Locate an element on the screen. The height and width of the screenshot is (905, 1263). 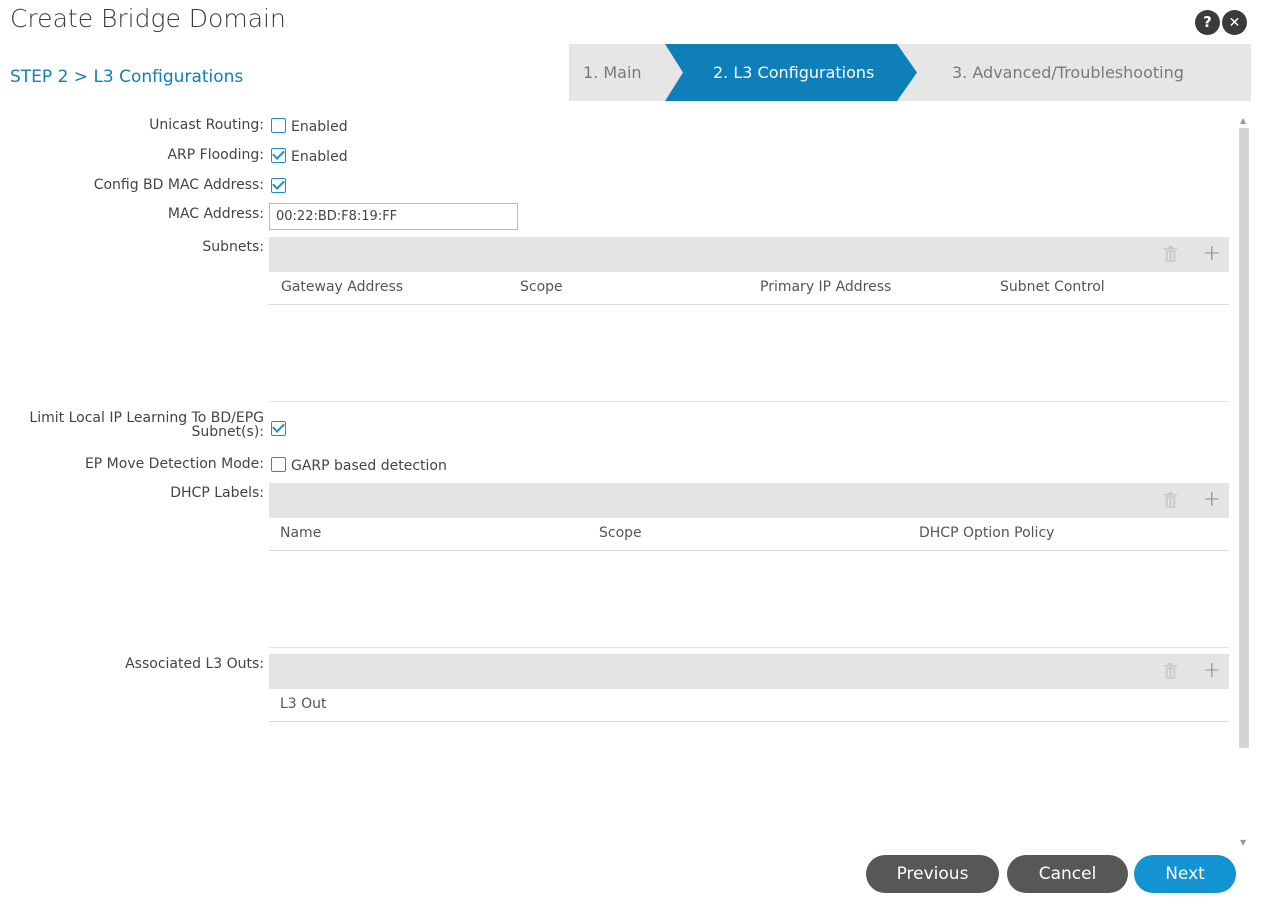
wizard-step-label: 2. L3 Configurations is located at coordinates (794, 72).